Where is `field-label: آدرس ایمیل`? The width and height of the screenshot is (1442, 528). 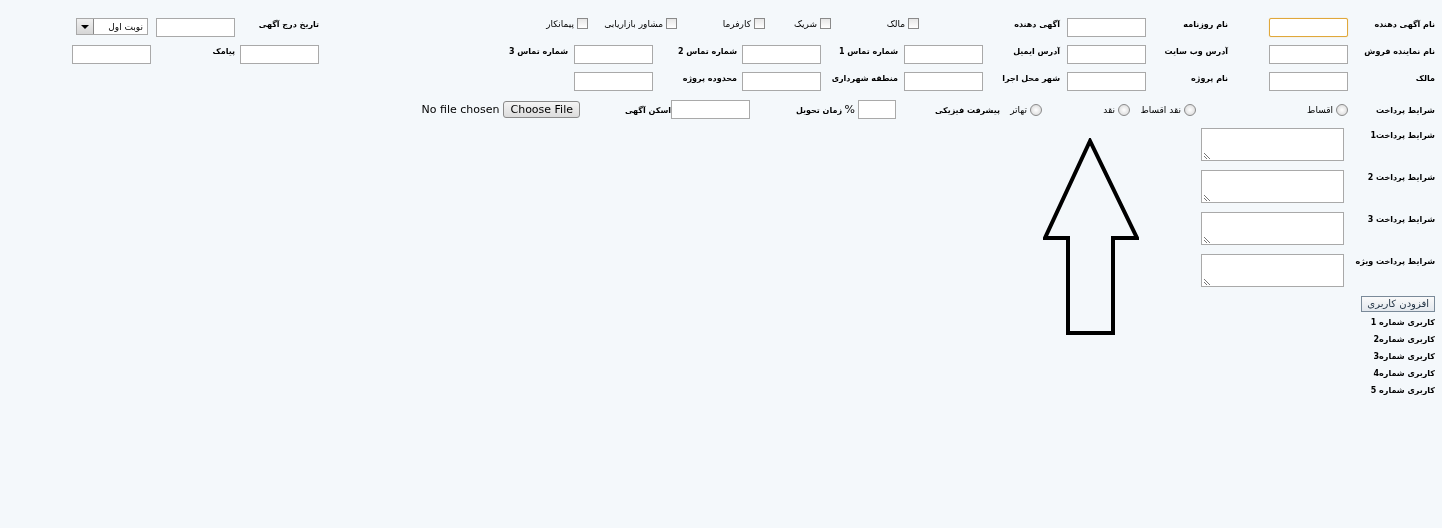
field-label: آدرس ایمیل is located at coordinates (1036, 51).